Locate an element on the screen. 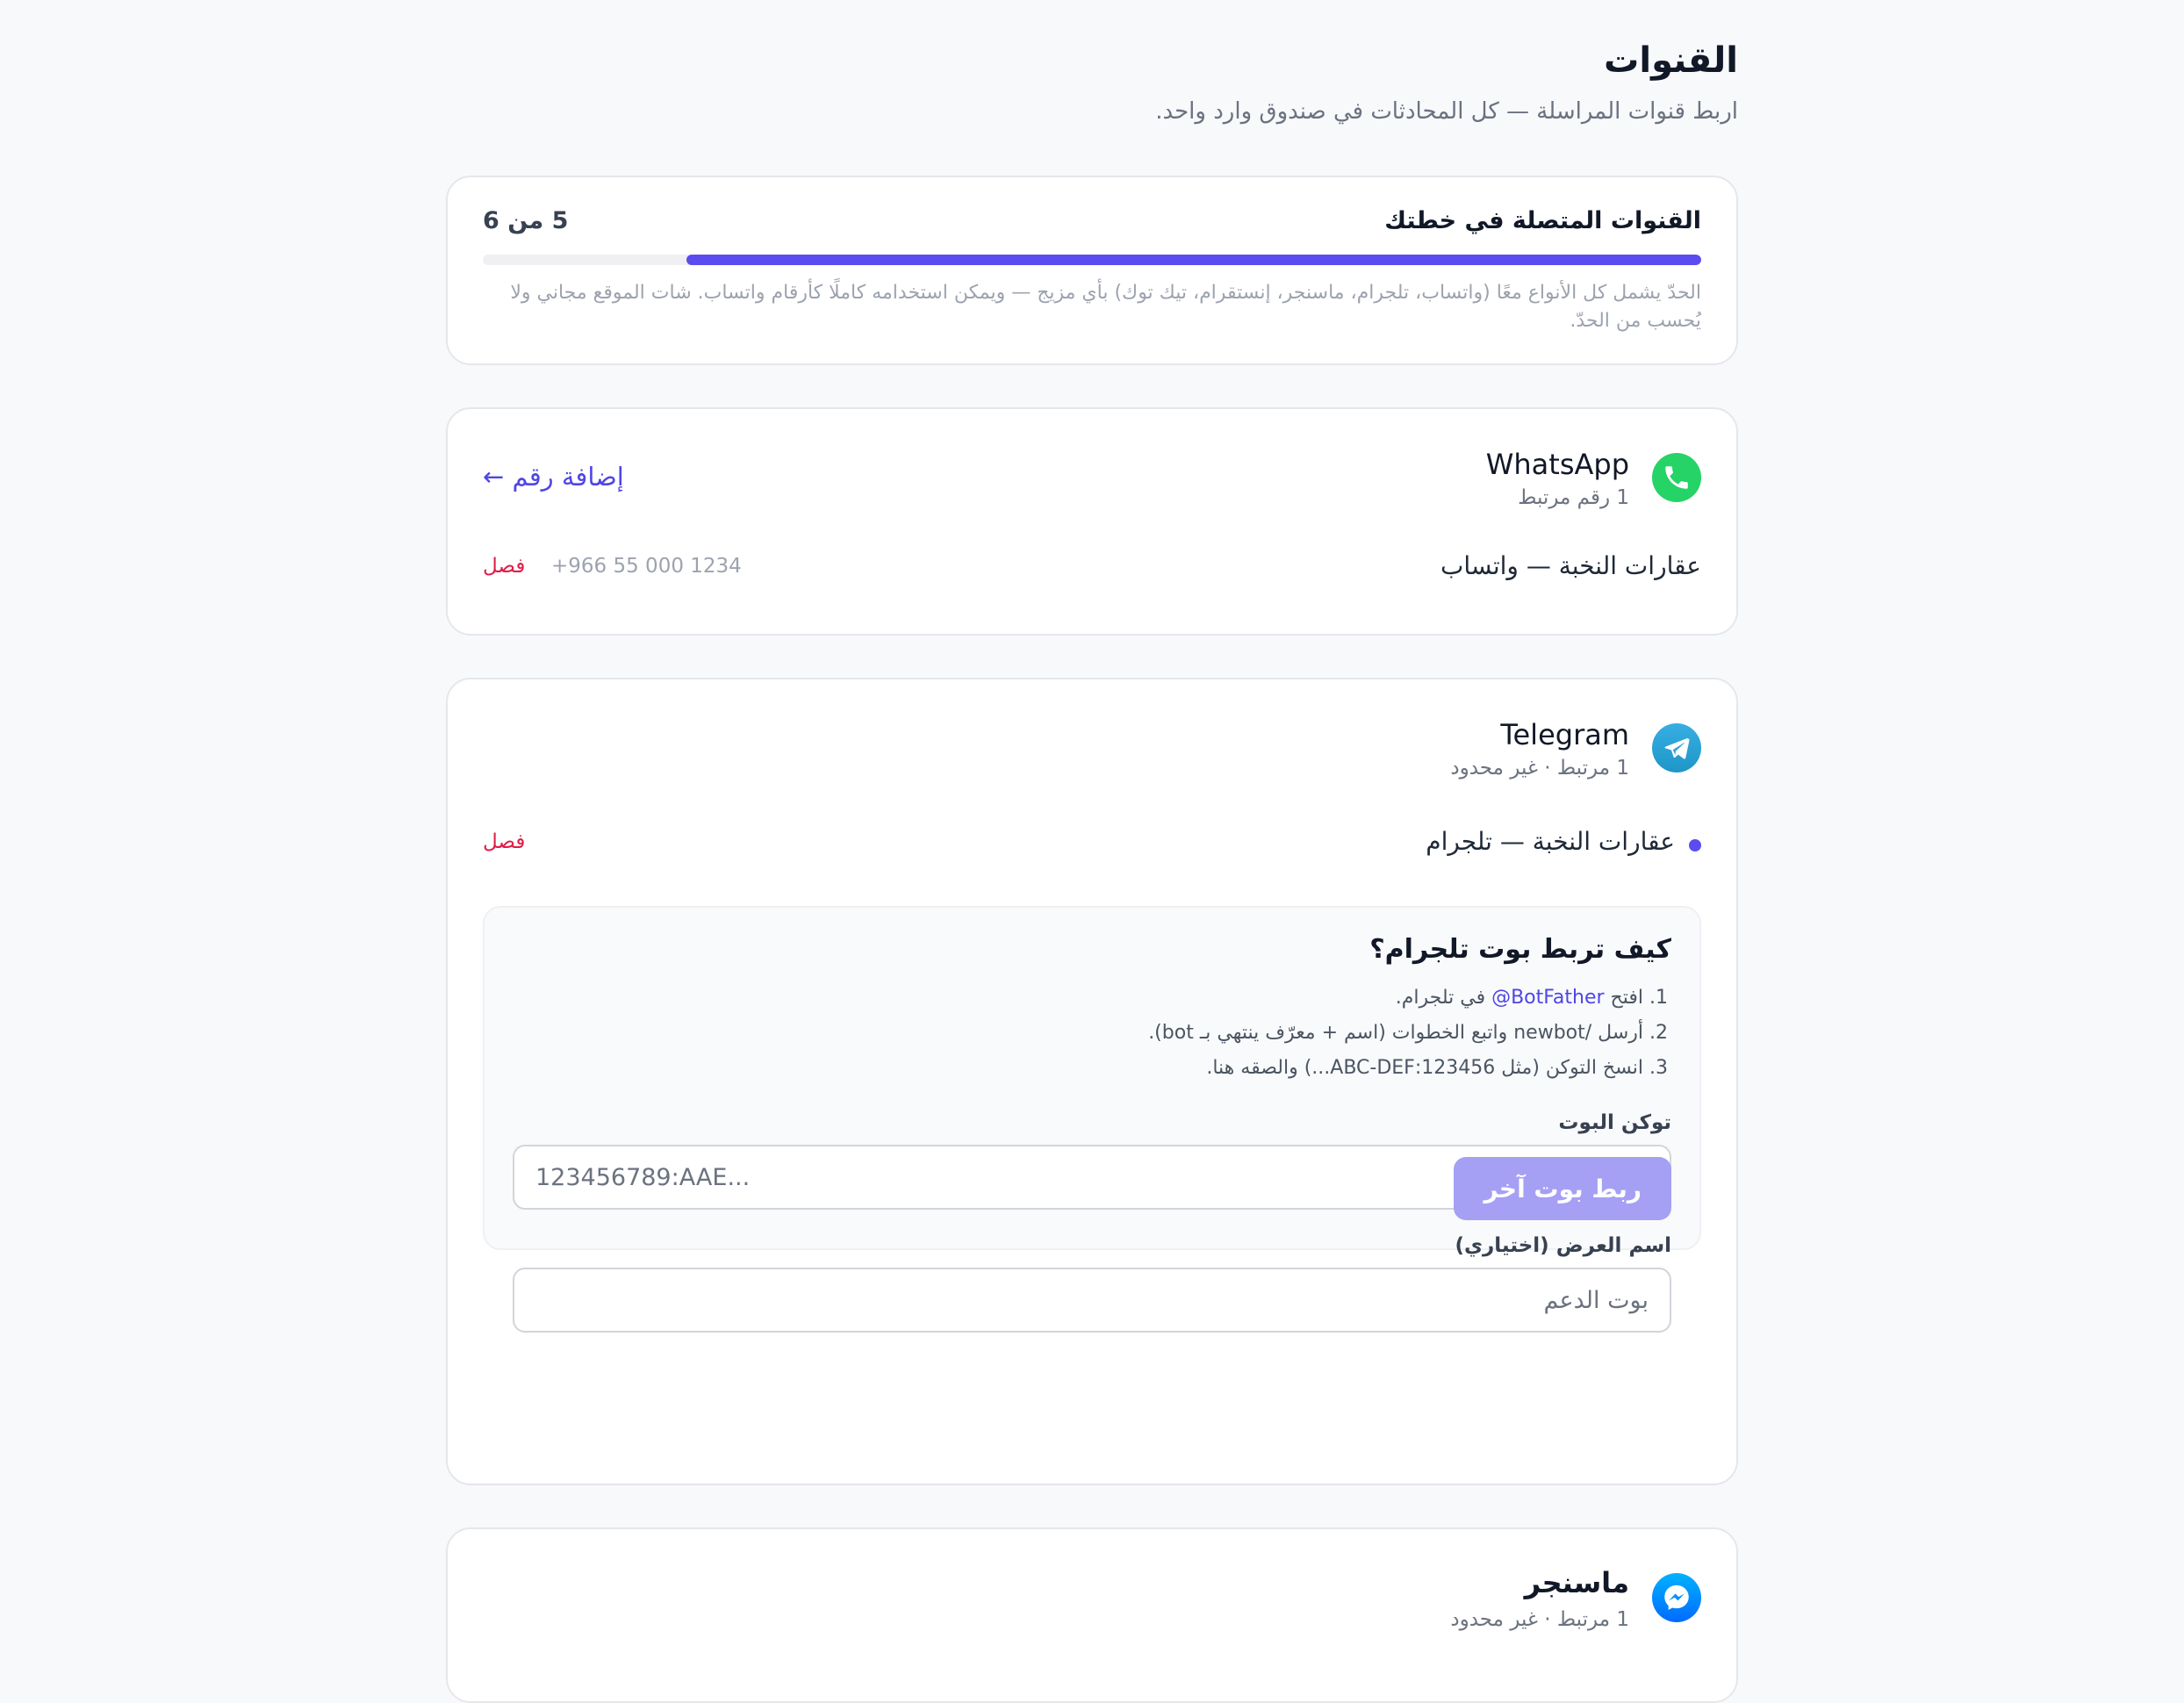 The width and height of the screenshot is (2184, 1703). plan-usage-progress-fill is located at coordinates (1193, 260).